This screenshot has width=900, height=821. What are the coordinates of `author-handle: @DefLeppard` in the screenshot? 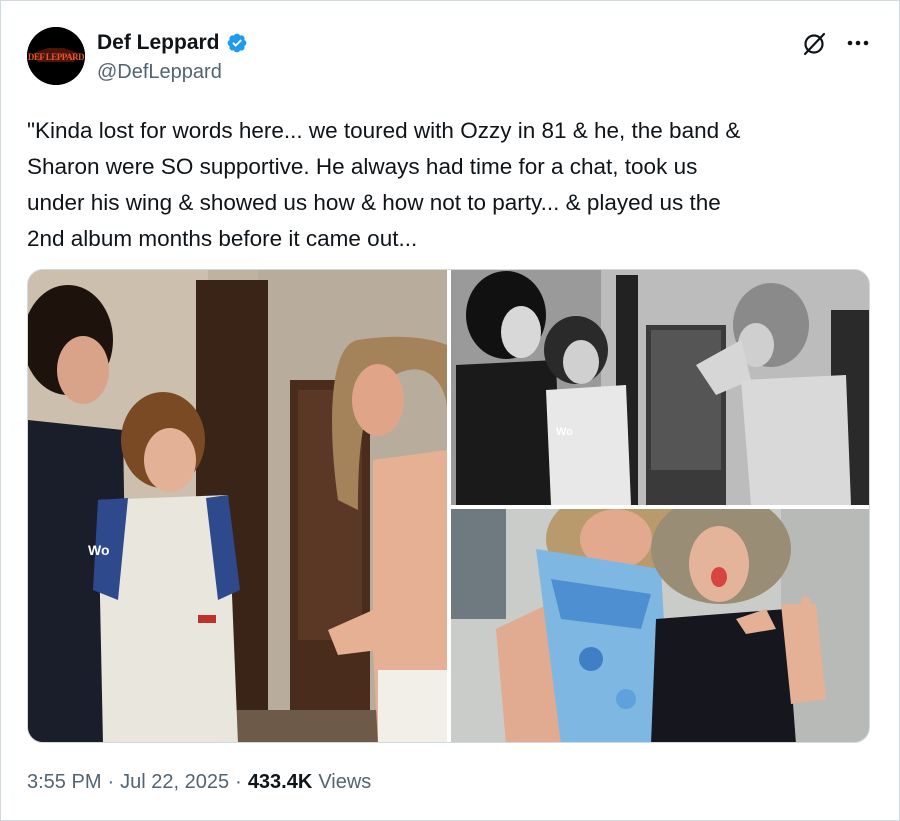 It's located at (159, 72).